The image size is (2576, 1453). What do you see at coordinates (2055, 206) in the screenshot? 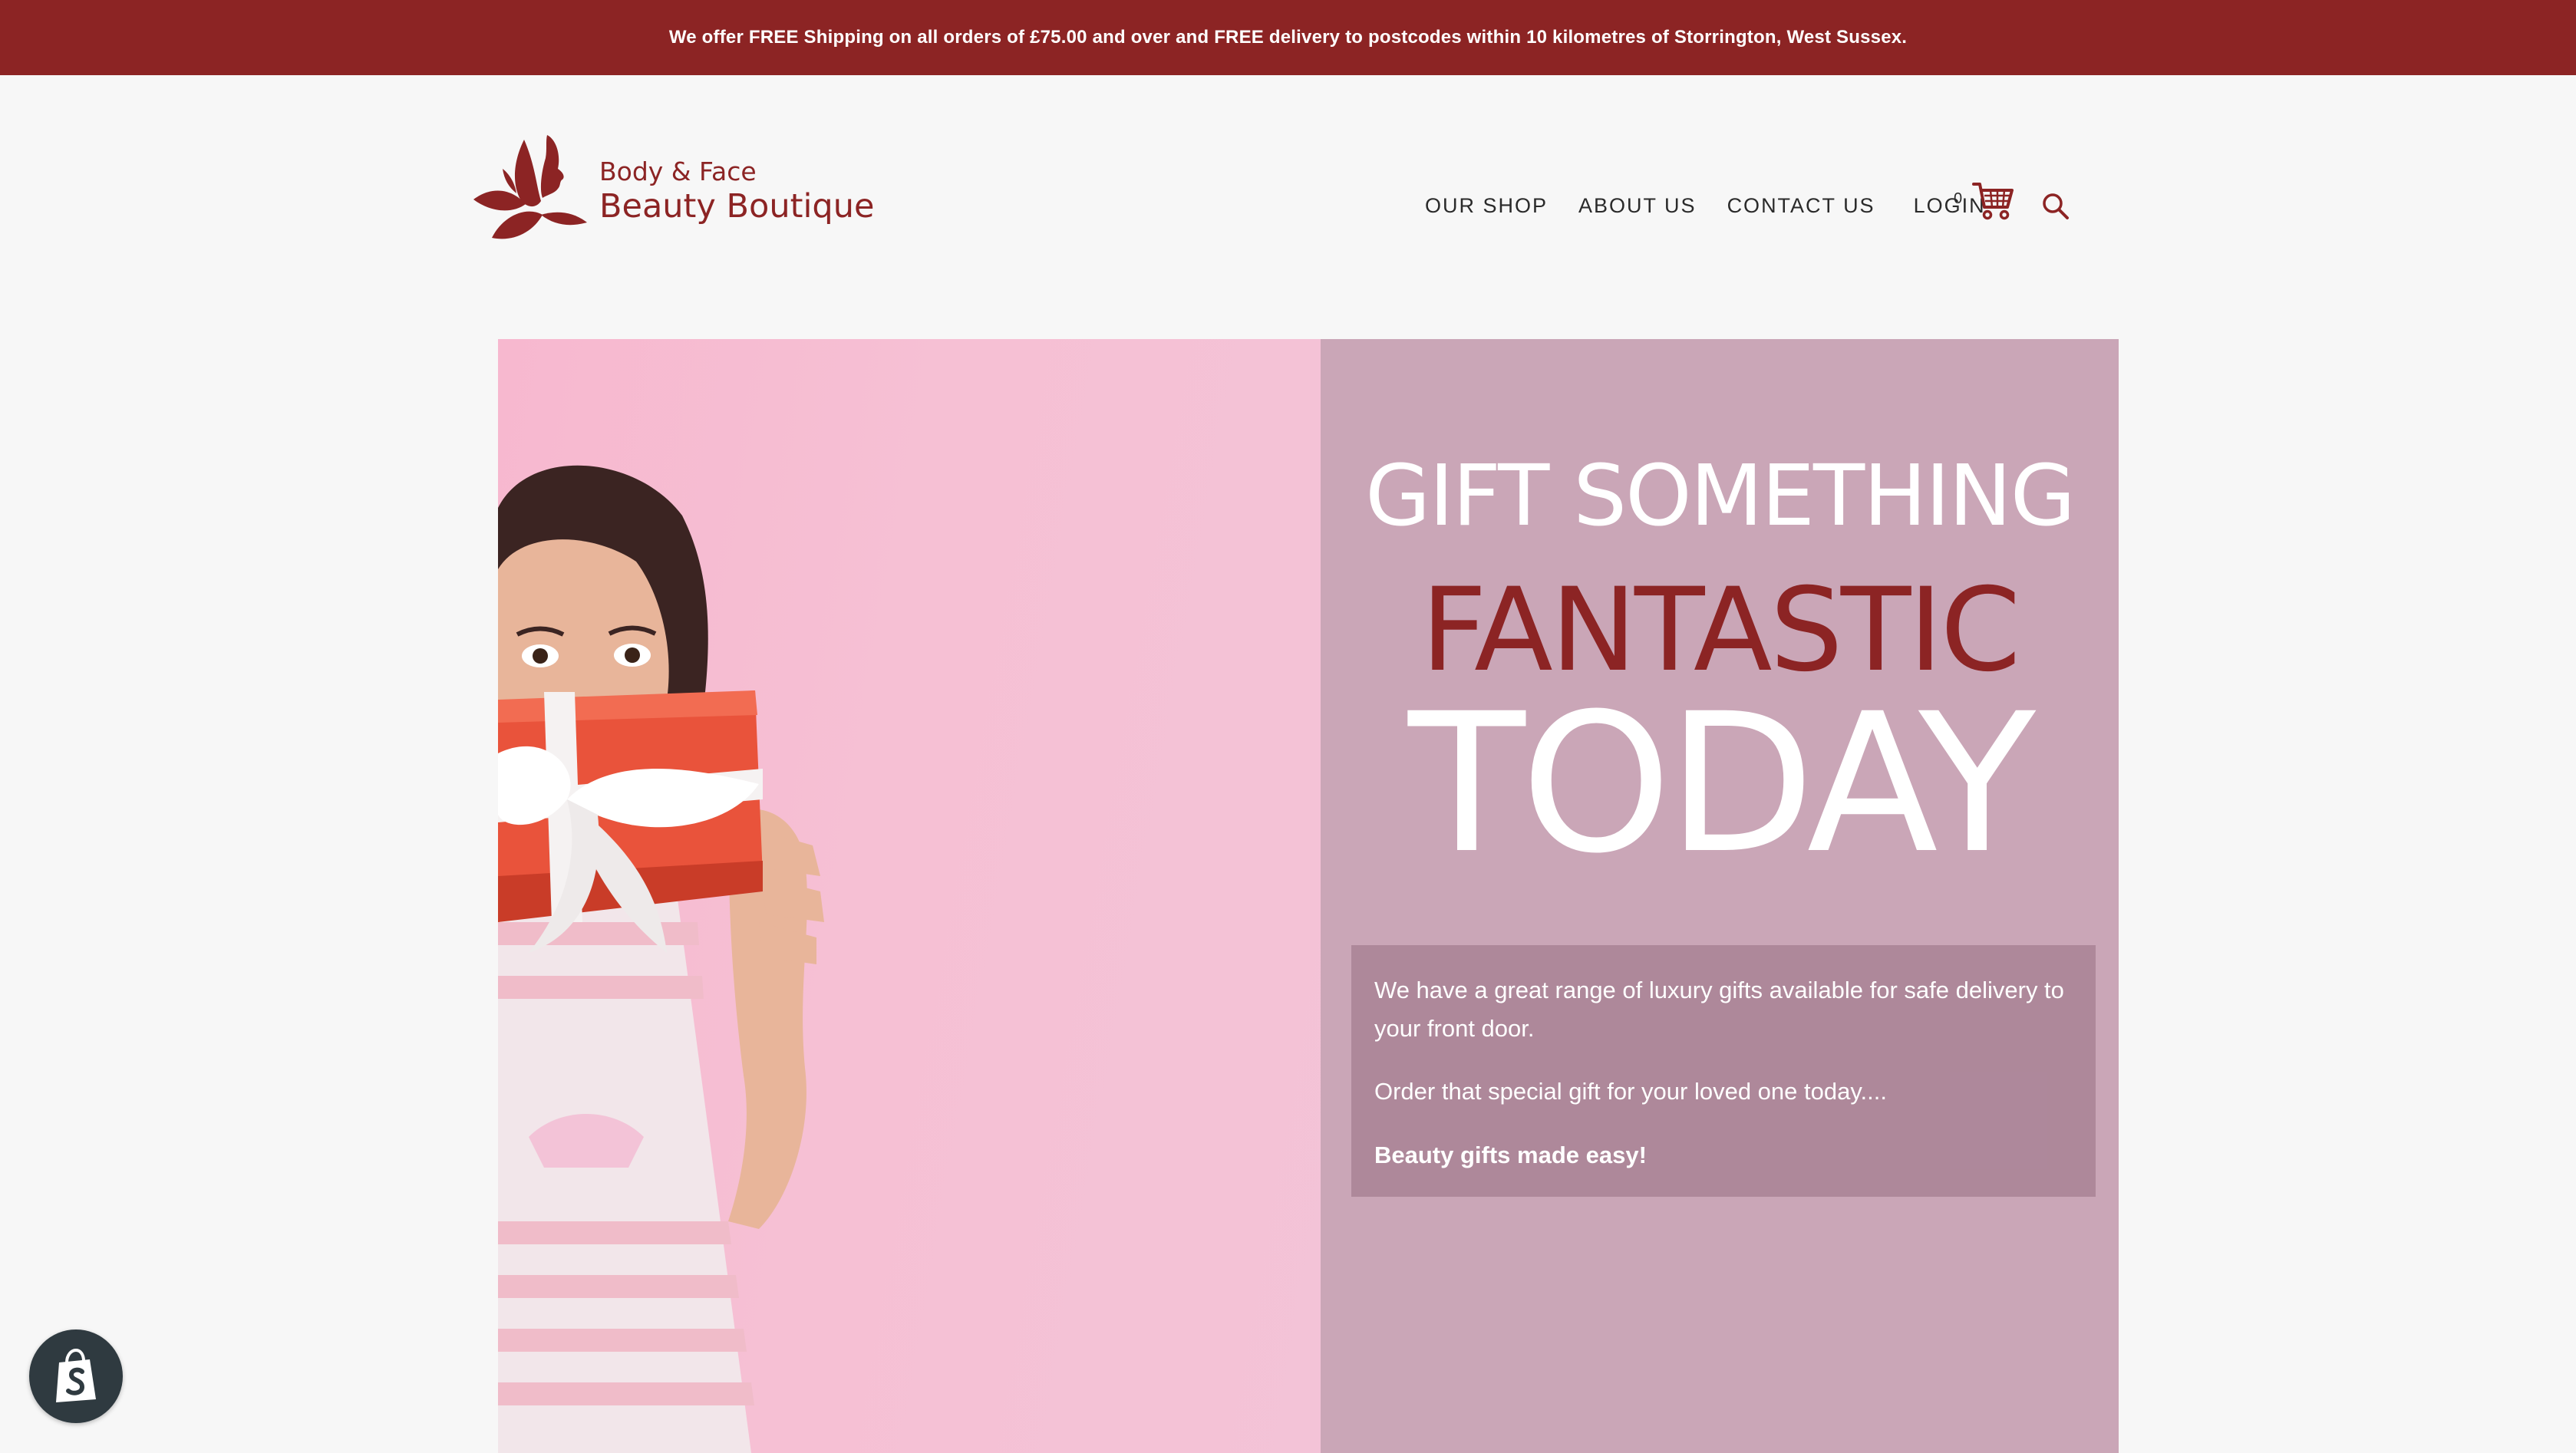
I see `search-icon` at bounding box center [2055, 206].